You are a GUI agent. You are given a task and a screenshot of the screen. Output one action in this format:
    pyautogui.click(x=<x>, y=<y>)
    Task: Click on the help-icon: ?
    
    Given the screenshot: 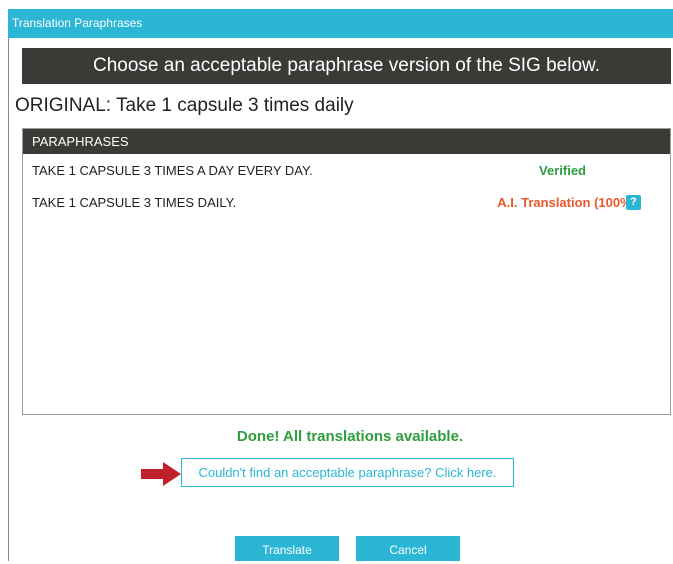 What is the action you would take?
    pyautogui.click(x=633, y=202)
    